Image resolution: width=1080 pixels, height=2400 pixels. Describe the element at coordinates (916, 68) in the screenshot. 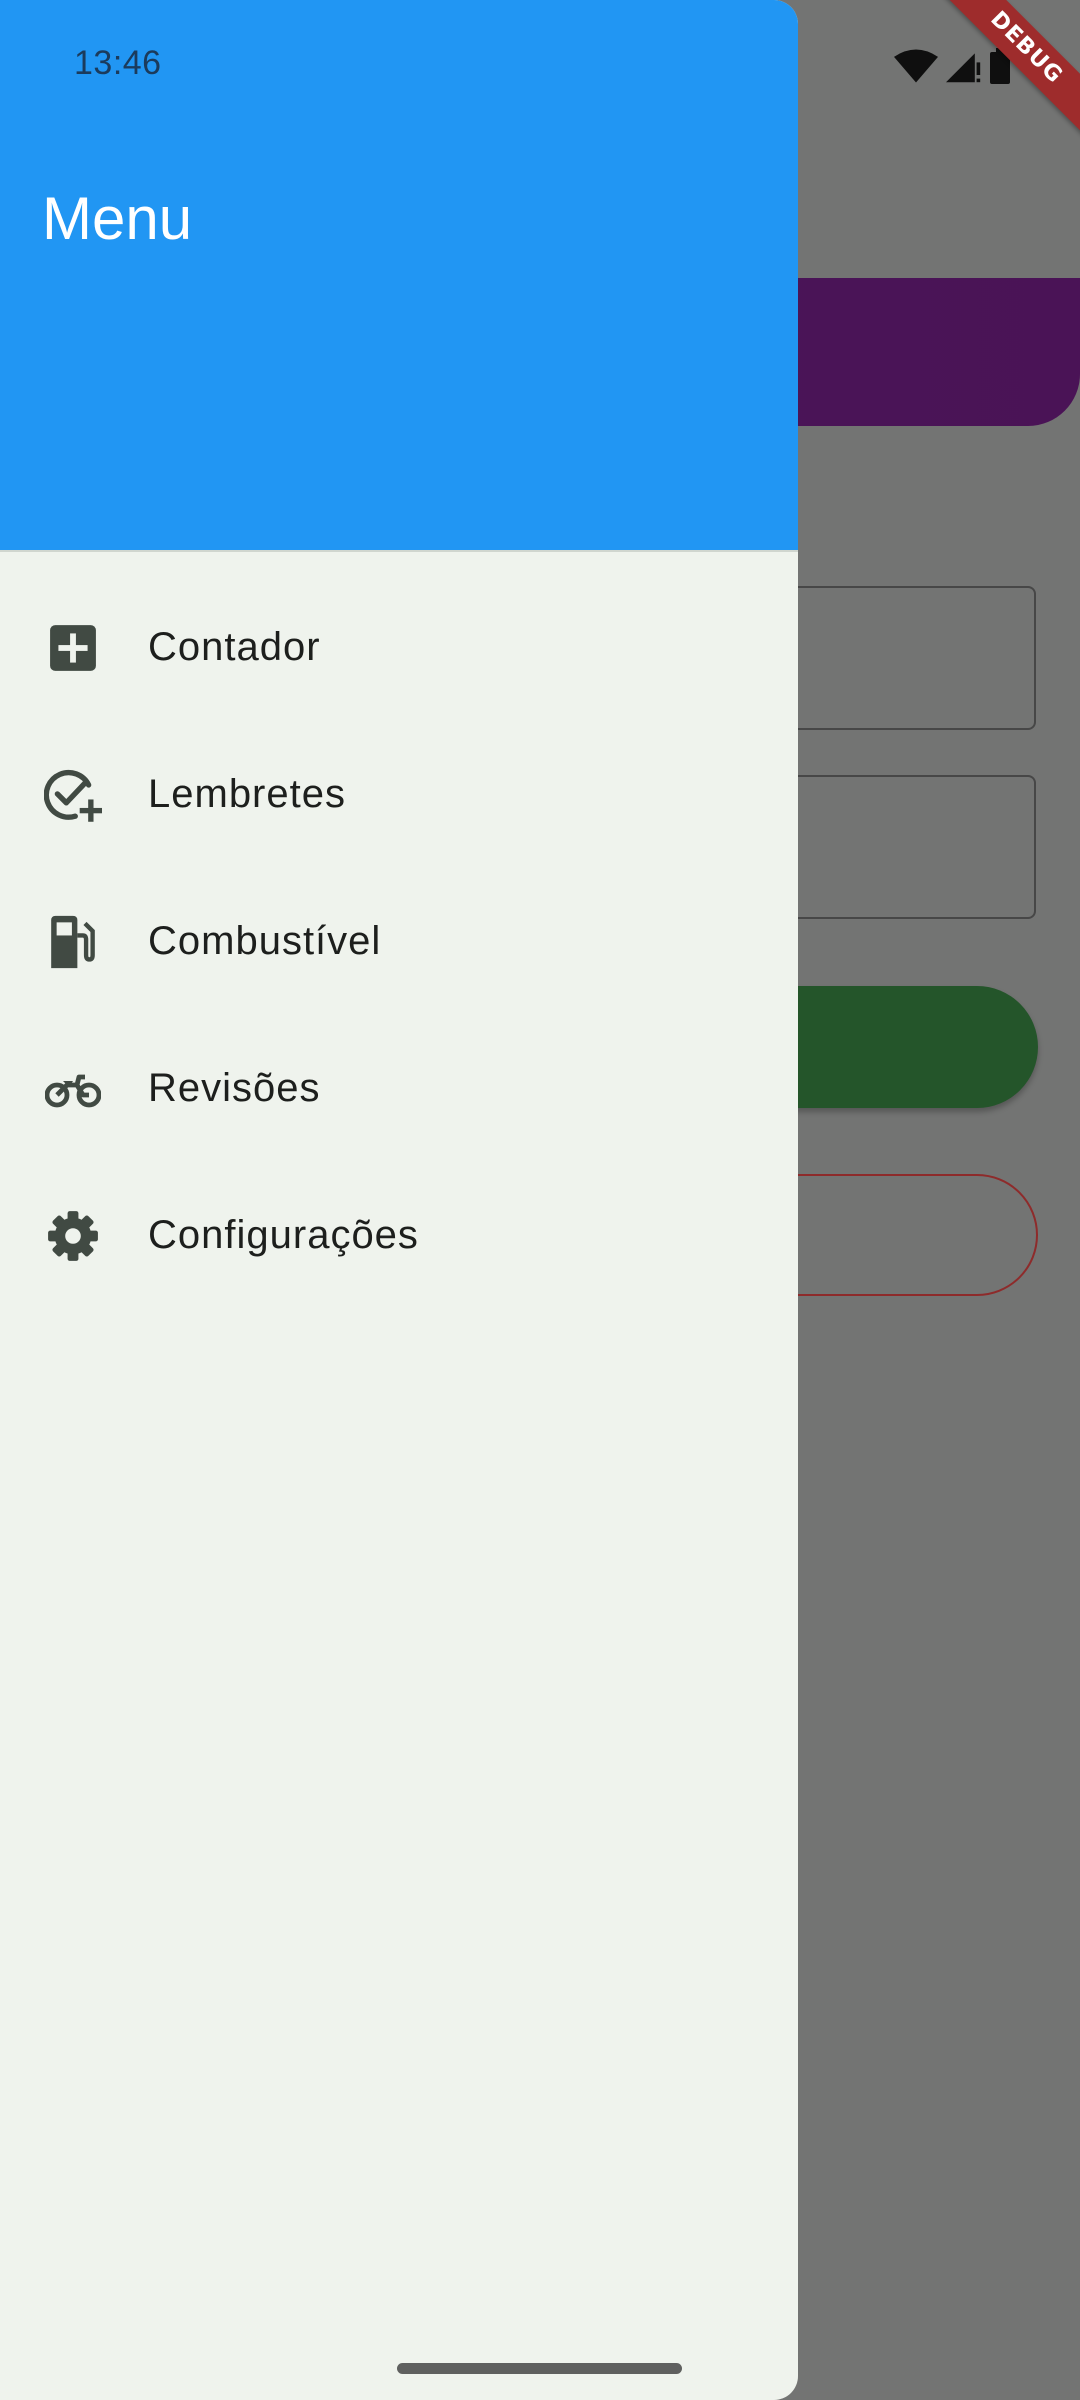

I see `wifi-icon` at that location.